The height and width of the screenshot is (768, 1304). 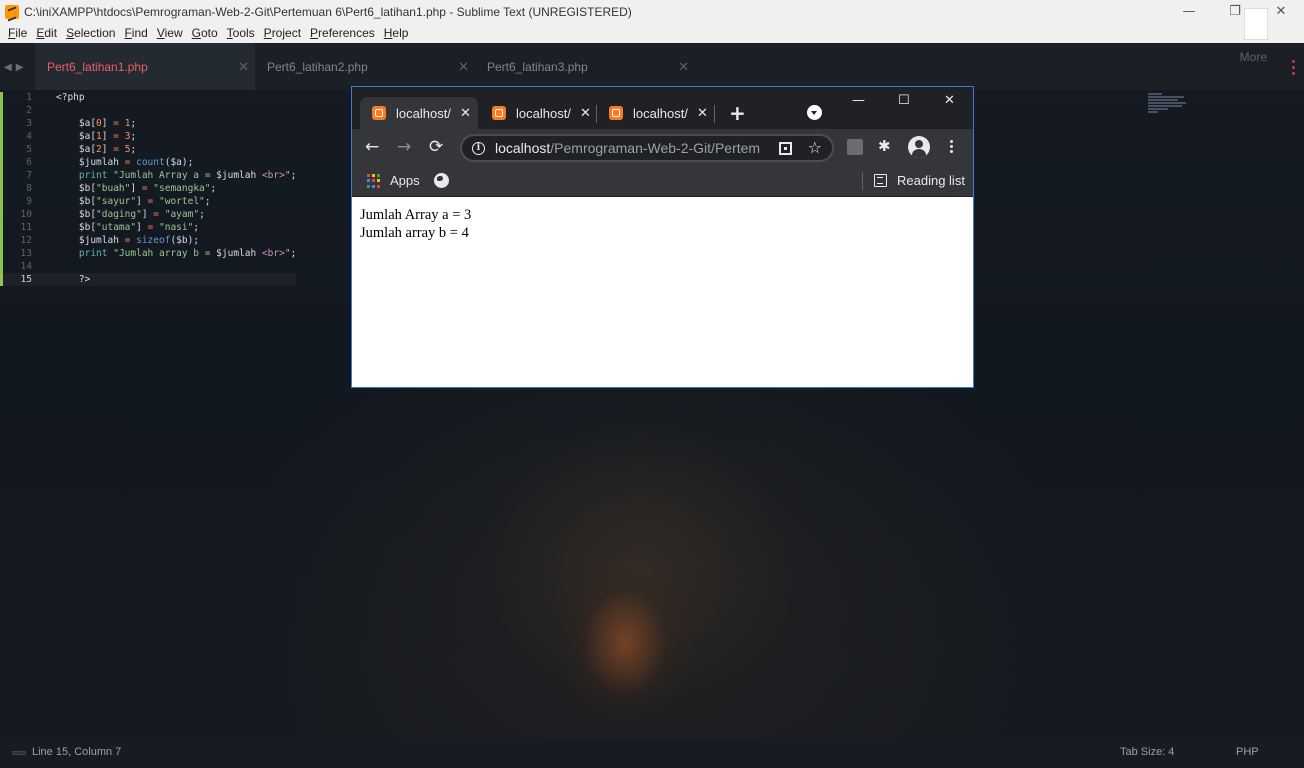 I want to click on menu-view: View, so click(x=170, y=33).